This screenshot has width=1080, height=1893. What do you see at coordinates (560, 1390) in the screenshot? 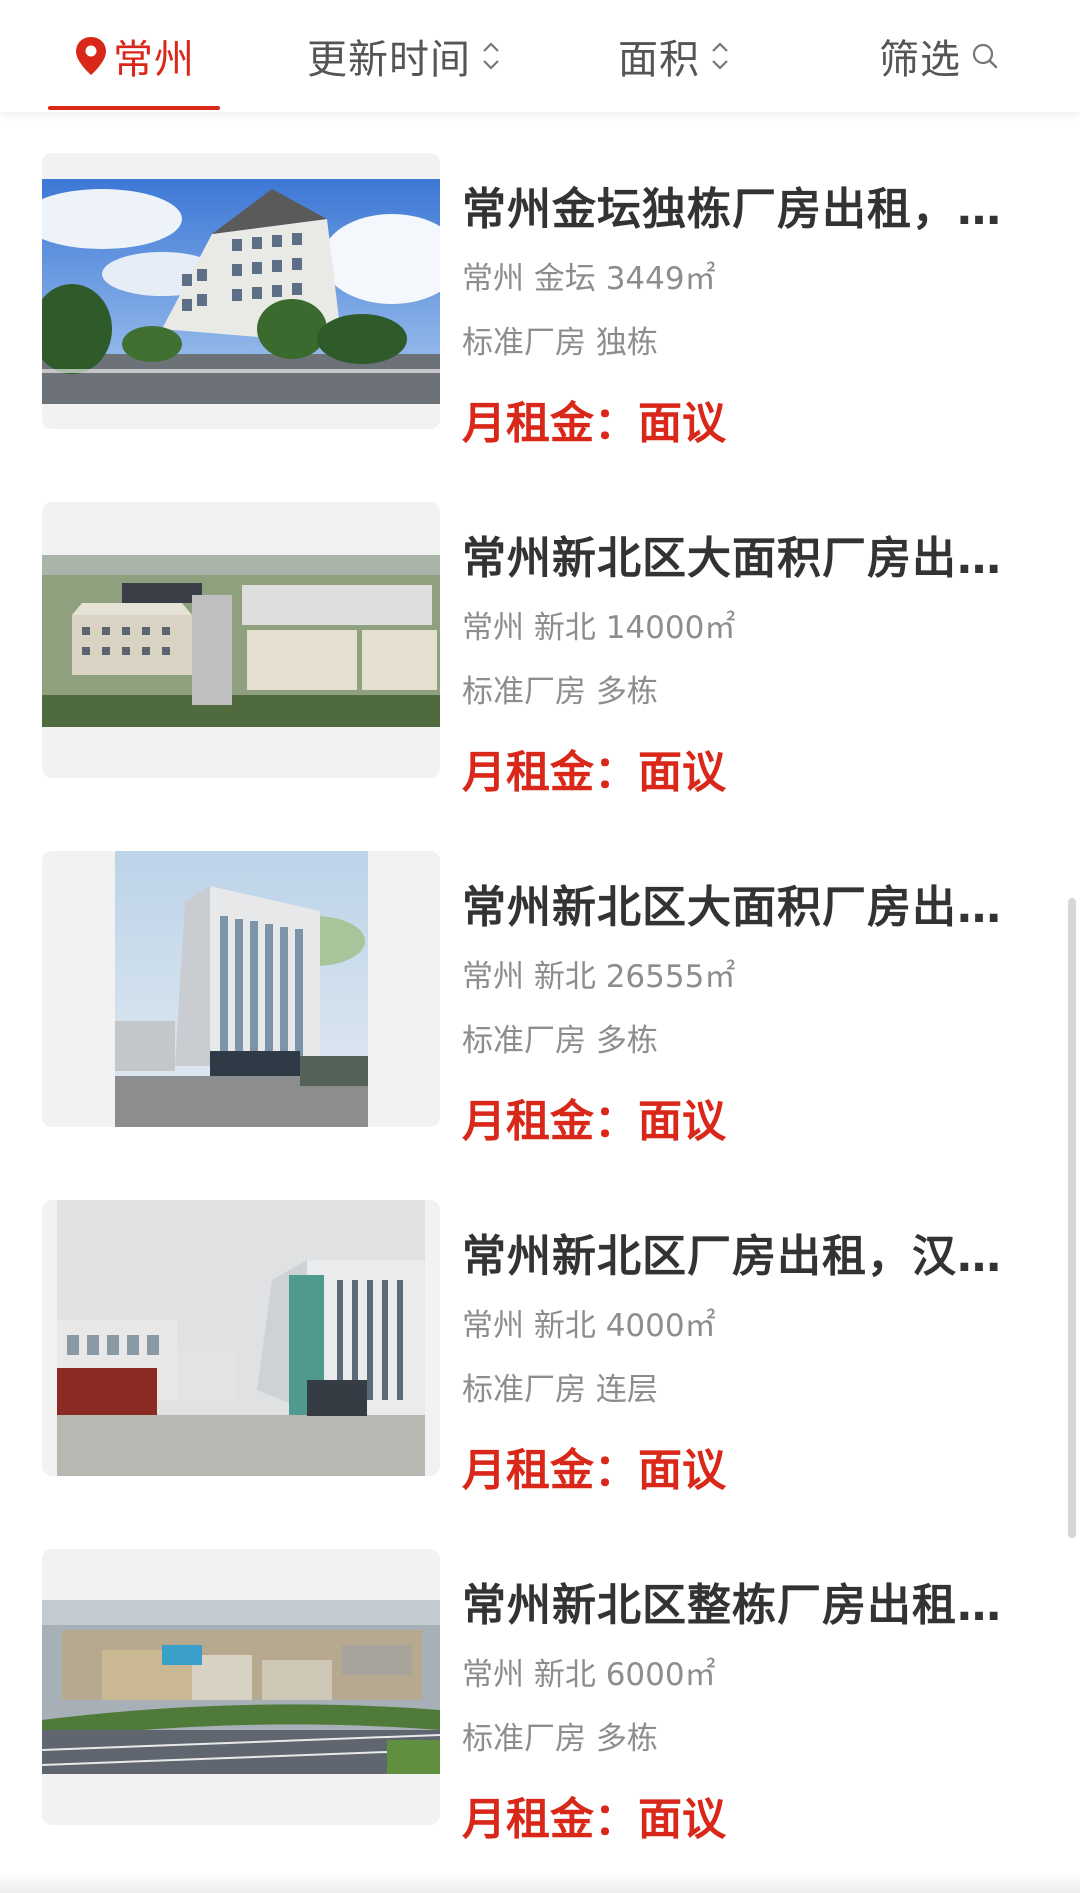
I see `listing-tags: 标准厂房 连层` at bounding box center [560, 1390].